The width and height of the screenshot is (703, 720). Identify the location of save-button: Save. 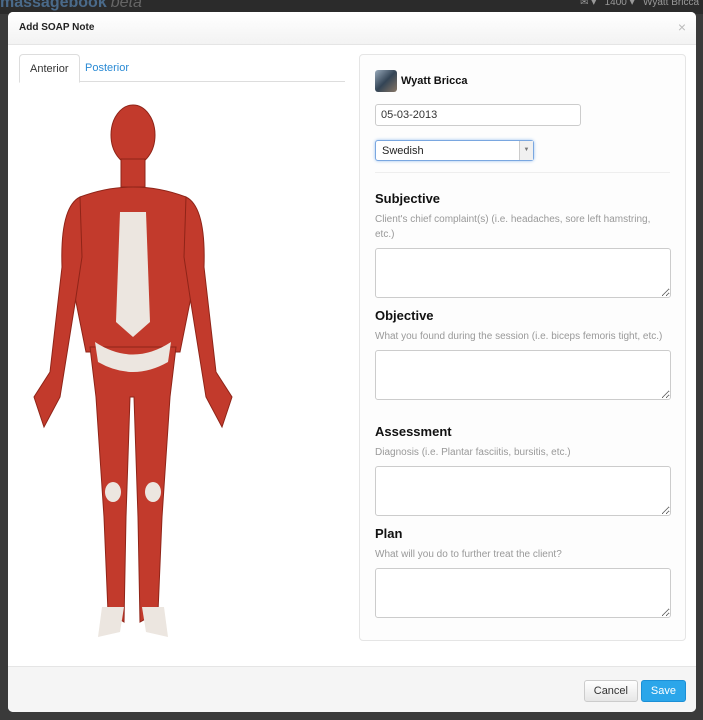
(663, 691).